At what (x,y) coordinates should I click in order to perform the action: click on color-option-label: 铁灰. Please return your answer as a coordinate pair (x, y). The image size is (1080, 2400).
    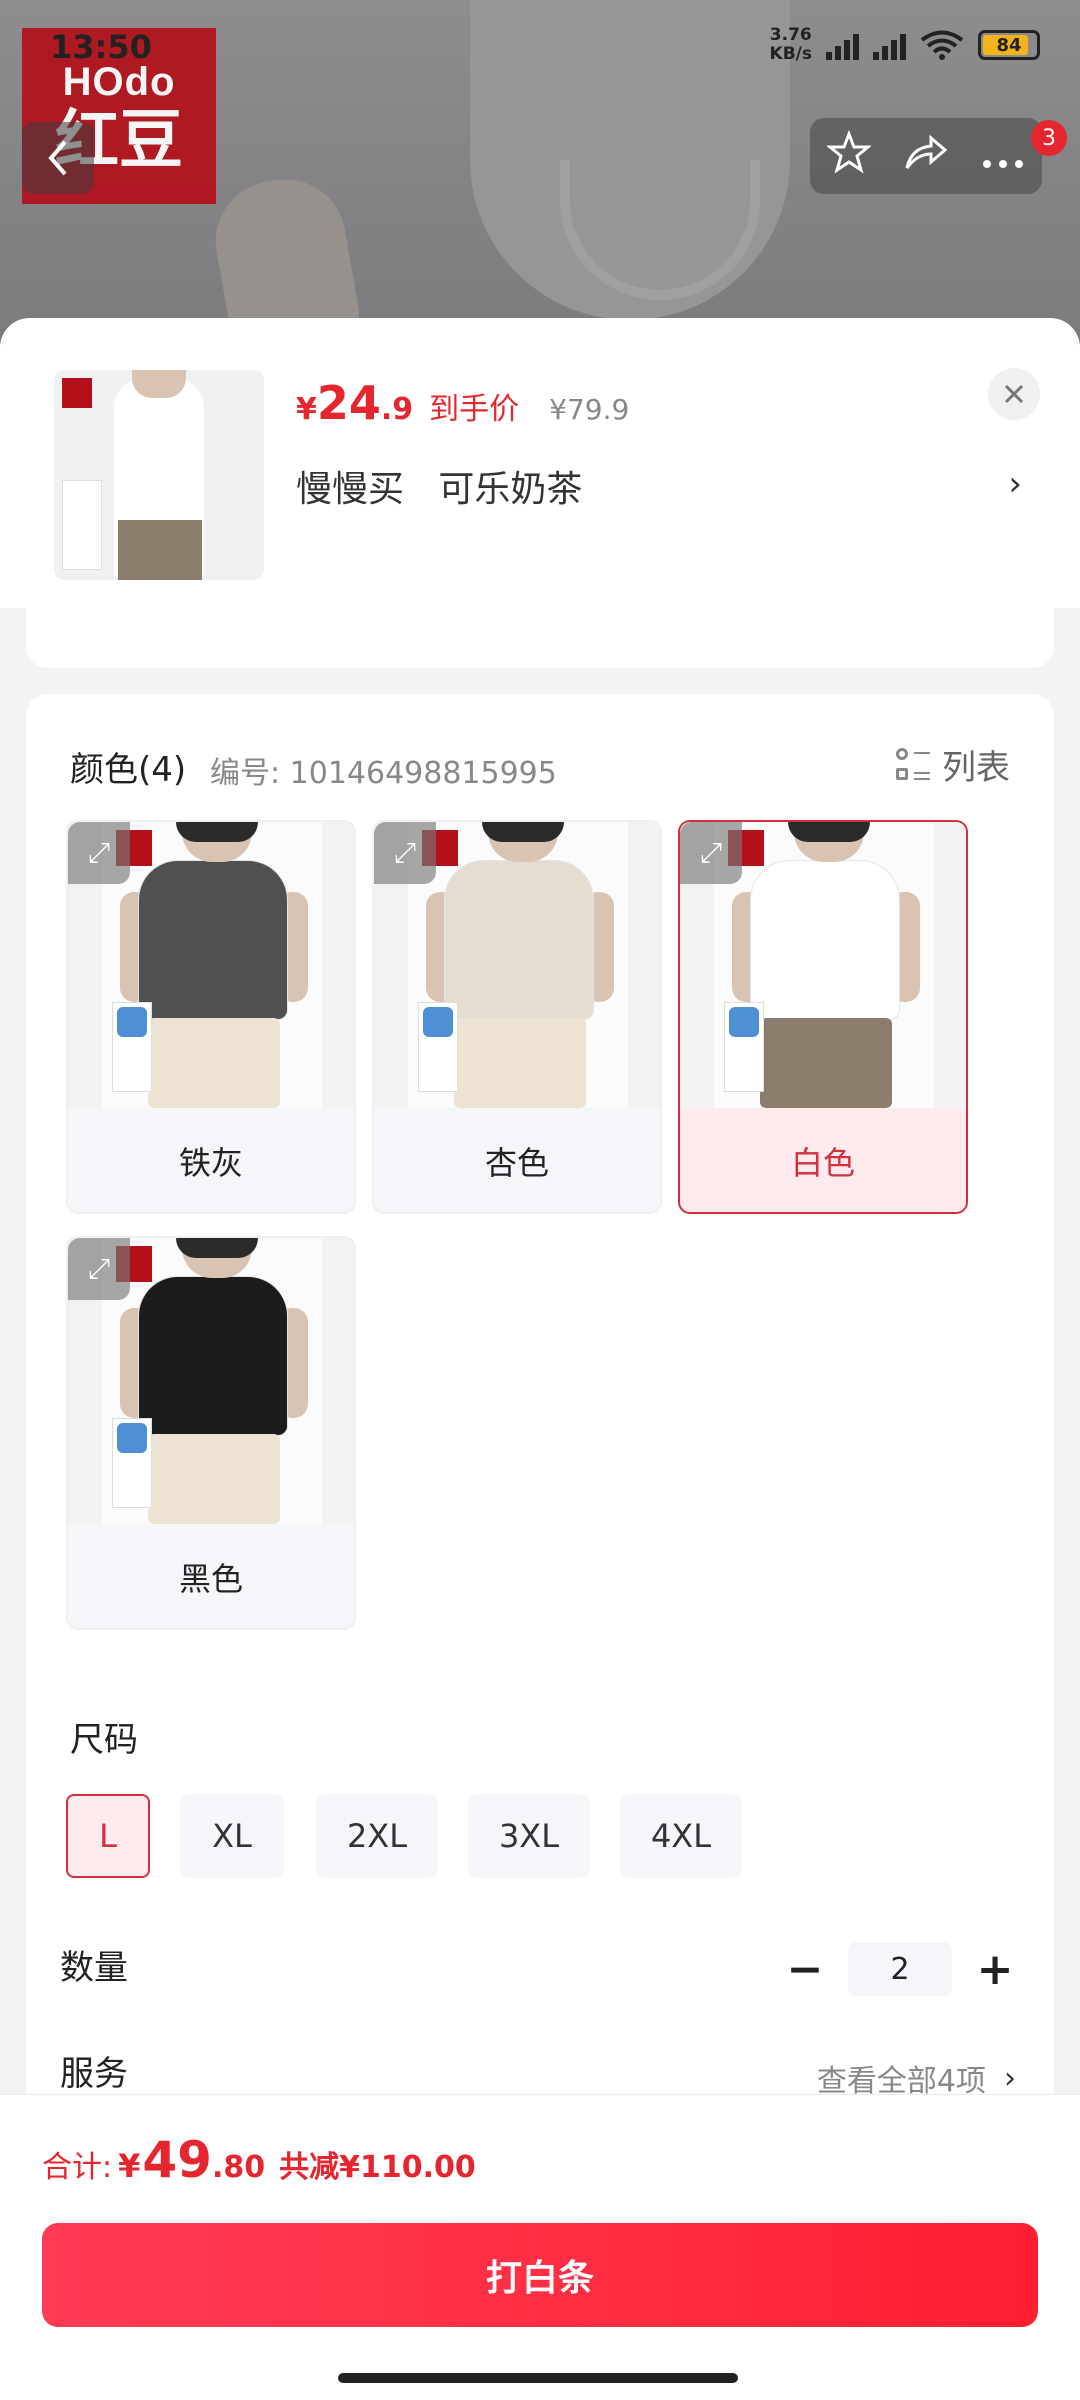
    Looking at the image, I should click on (210, 1163).